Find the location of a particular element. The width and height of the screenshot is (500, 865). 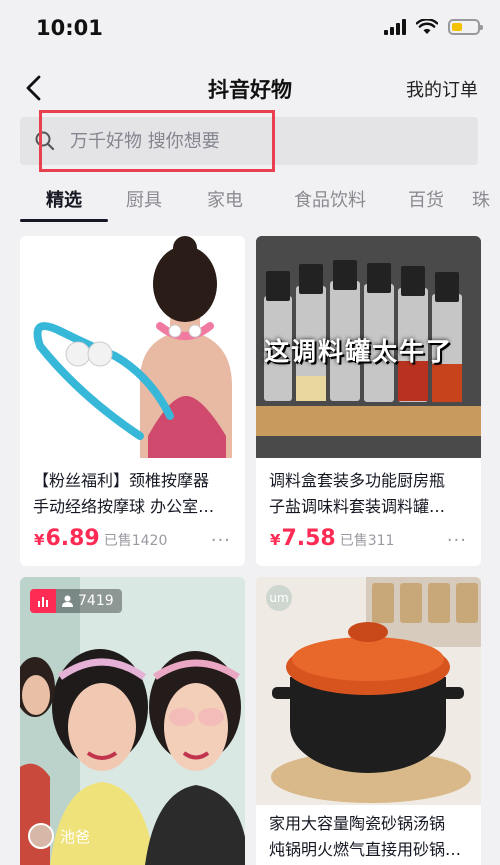

category-tabs: 精选 厨具 家电 食品饮料 百货 珠 is located at coordinates (250, 201).